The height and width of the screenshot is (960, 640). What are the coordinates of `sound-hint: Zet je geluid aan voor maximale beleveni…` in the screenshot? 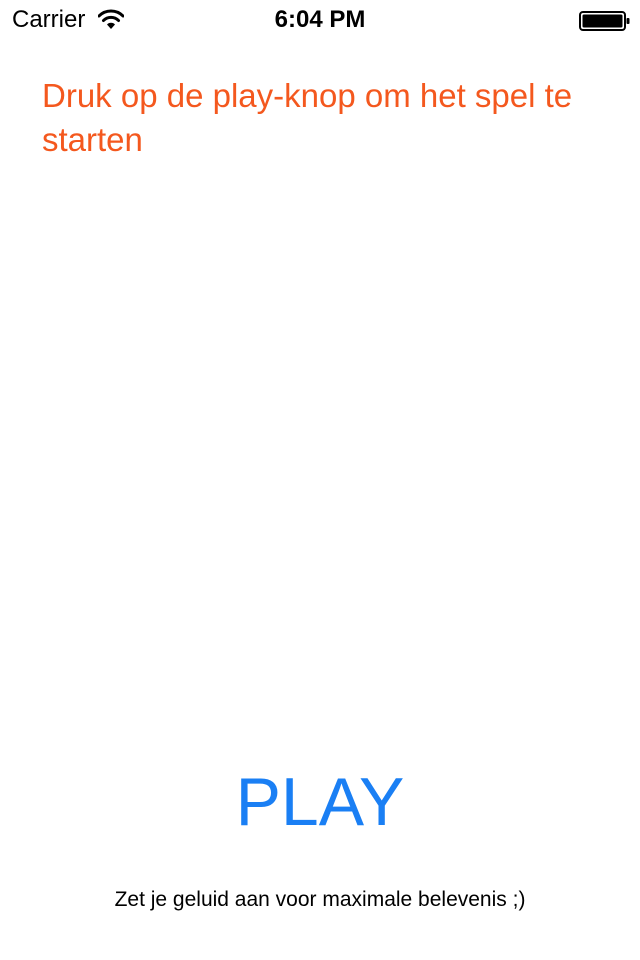 It's located at (320, 899).